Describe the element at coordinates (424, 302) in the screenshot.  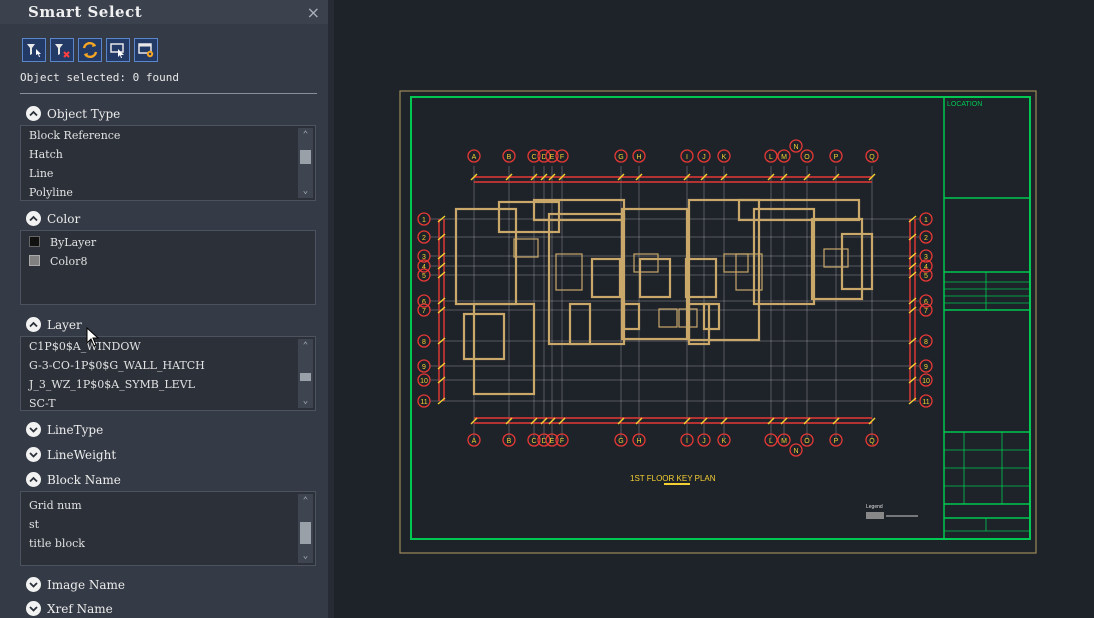
I see `grid-bubble-left-label: 6` at that location.